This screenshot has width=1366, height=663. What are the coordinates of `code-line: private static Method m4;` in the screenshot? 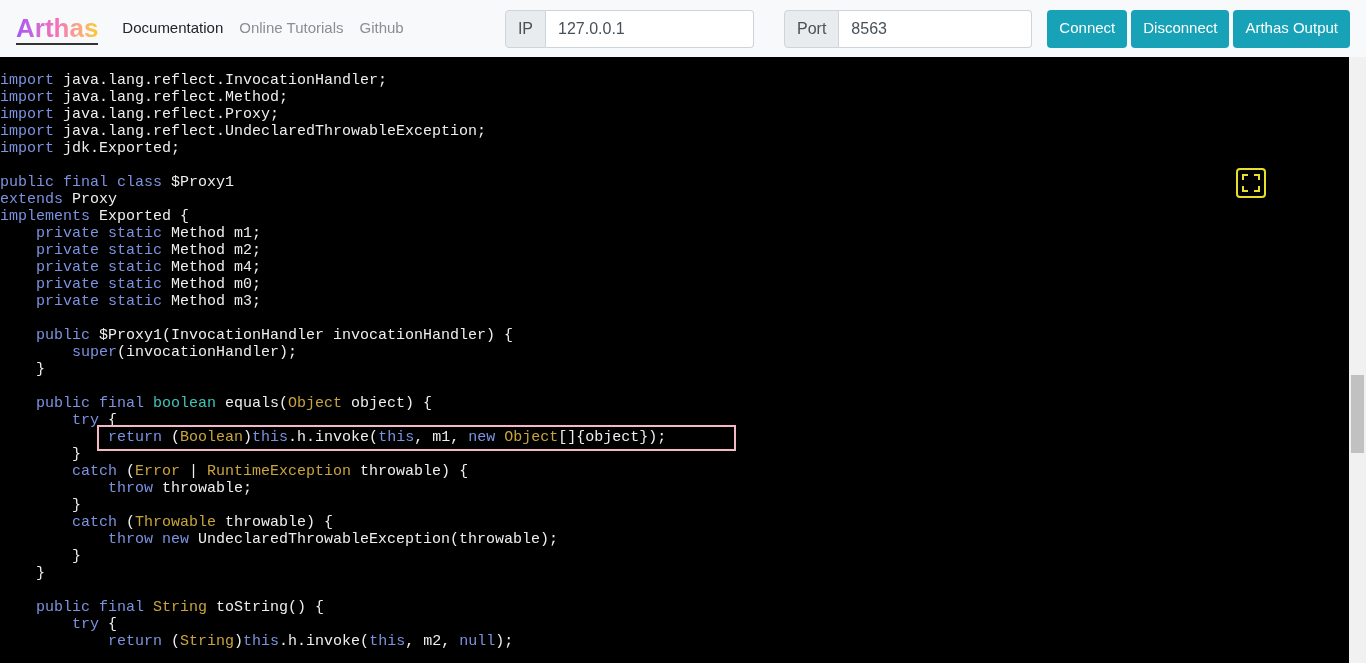 It's located at (149, 267).